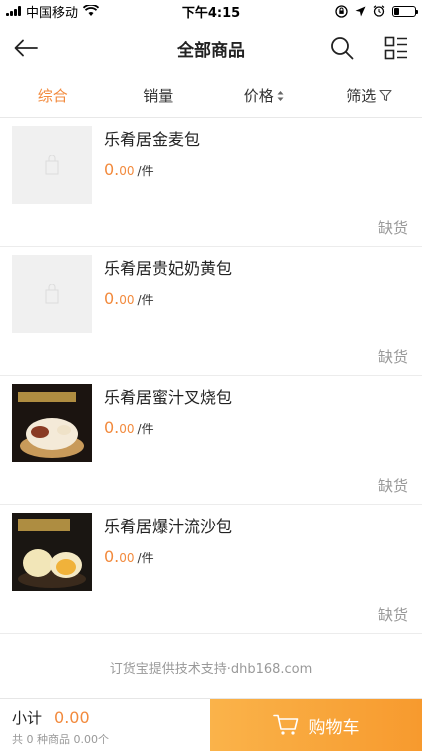 This screenshot has height=751, width=422. I want to click on status-right, so click(375, 11).